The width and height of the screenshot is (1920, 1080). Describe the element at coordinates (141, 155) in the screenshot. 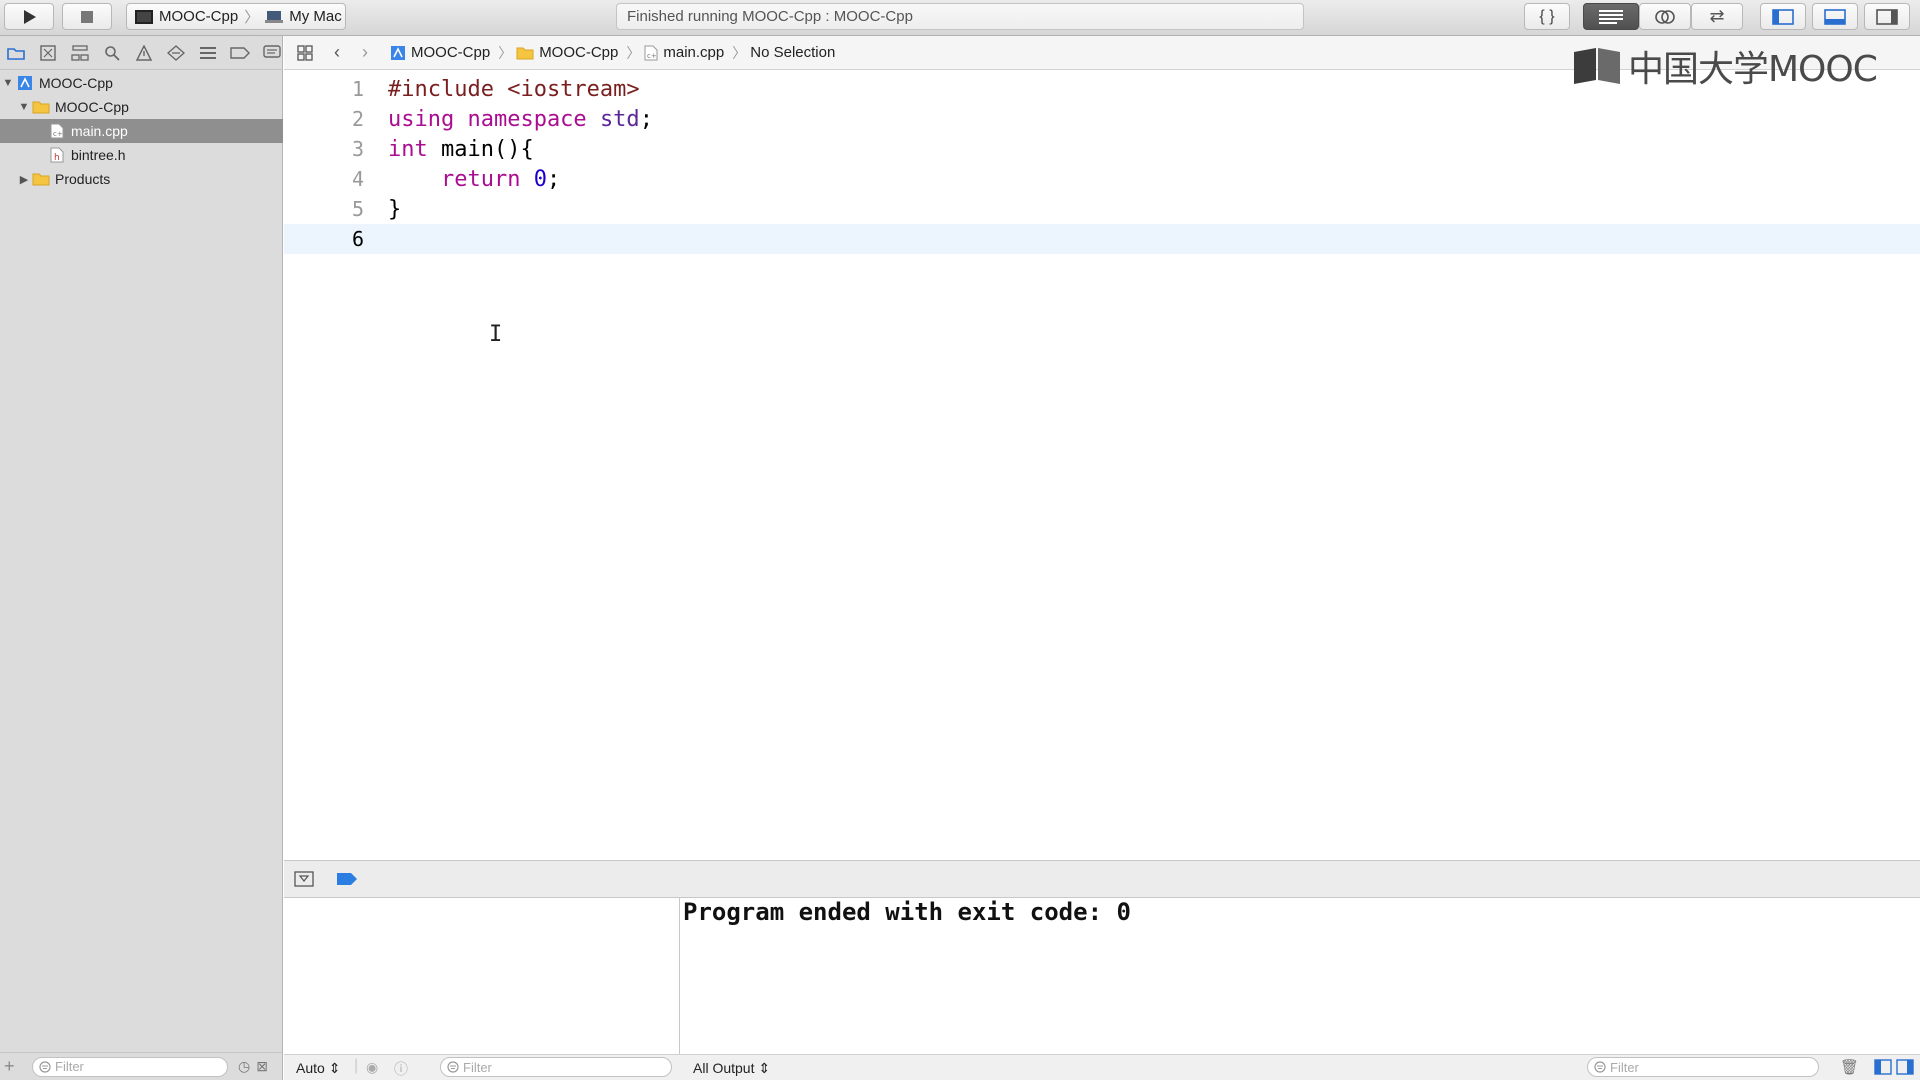

I see `tree-item-bintree-h: h bintree.h` at that location.